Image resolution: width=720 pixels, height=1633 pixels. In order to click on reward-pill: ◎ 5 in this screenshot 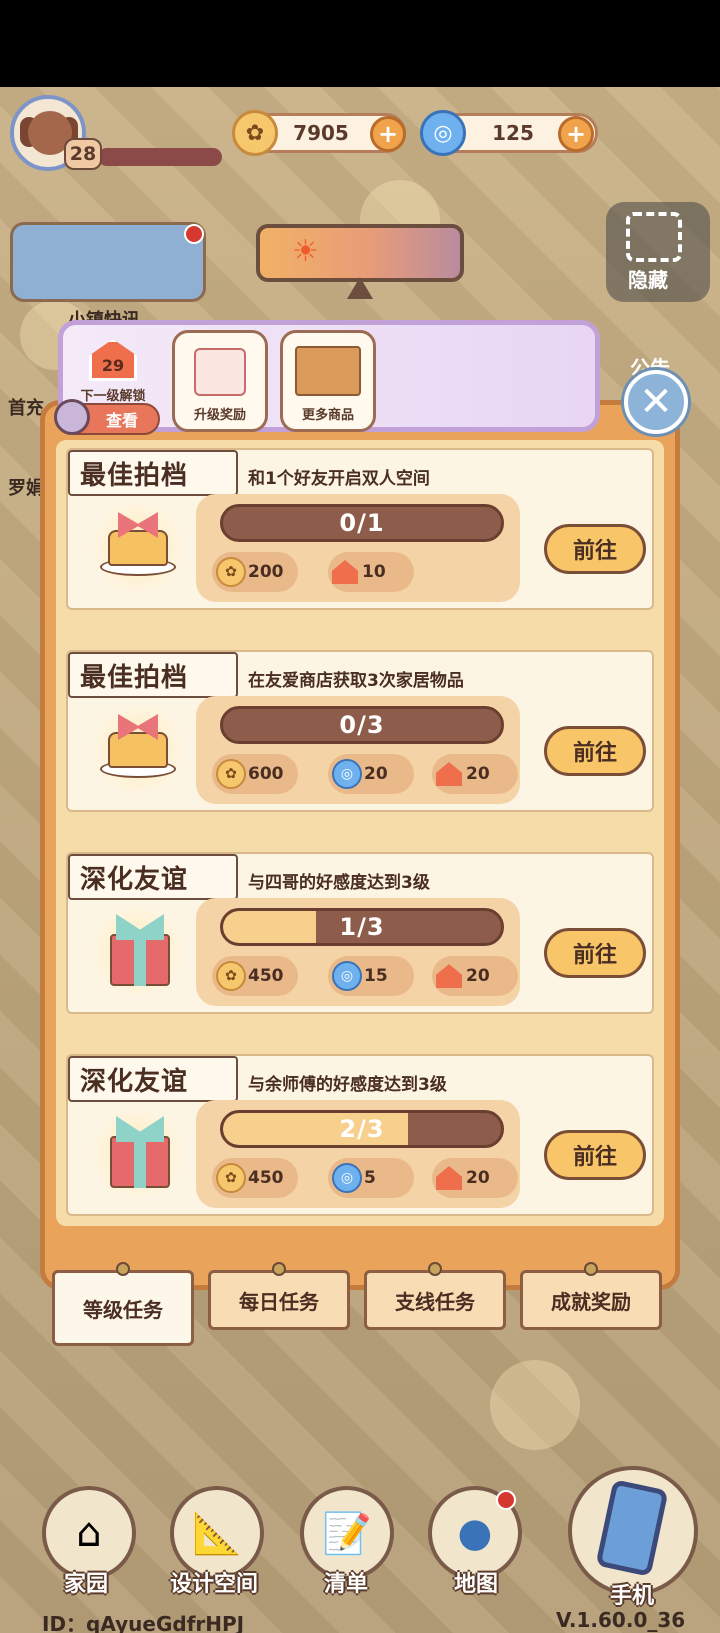, I will do `click(371, 1178)`.